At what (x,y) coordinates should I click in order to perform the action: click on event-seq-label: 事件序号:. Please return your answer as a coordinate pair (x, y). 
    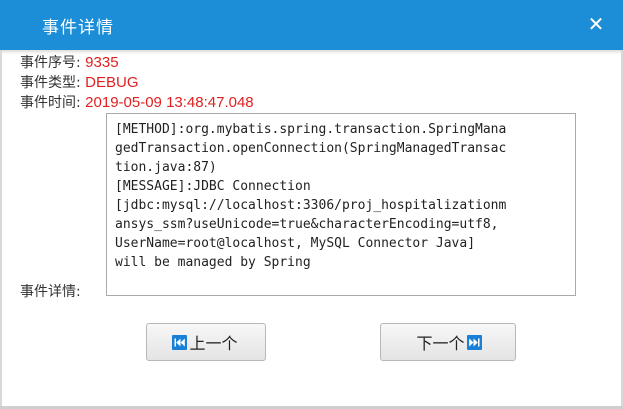
    Looking at the image, I should click on (50, 63).